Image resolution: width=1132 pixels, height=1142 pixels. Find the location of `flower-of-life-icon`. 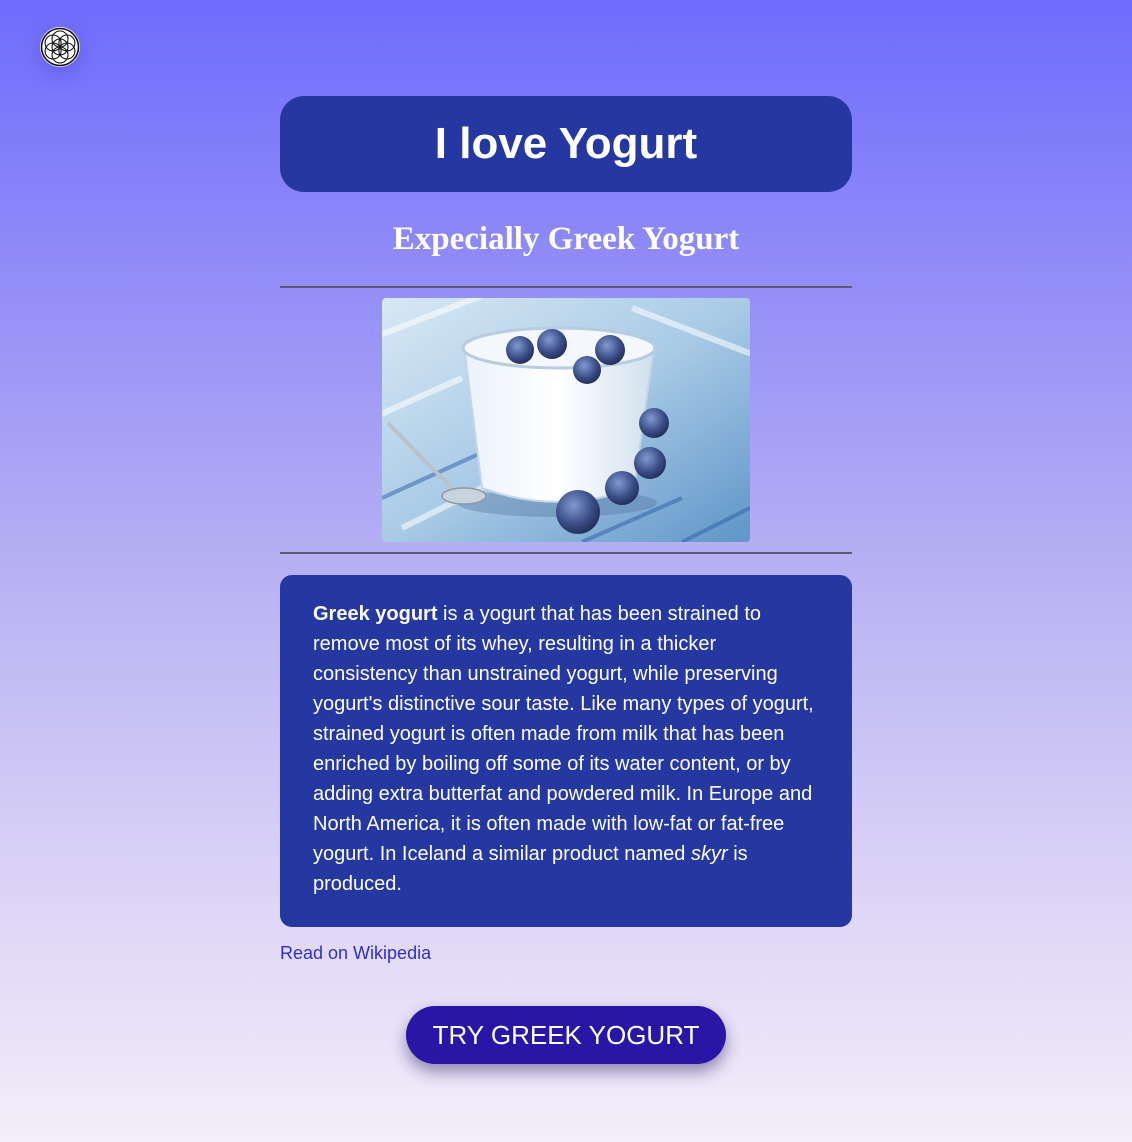

flower-of-life-icon is located at coordinates (60, 47).